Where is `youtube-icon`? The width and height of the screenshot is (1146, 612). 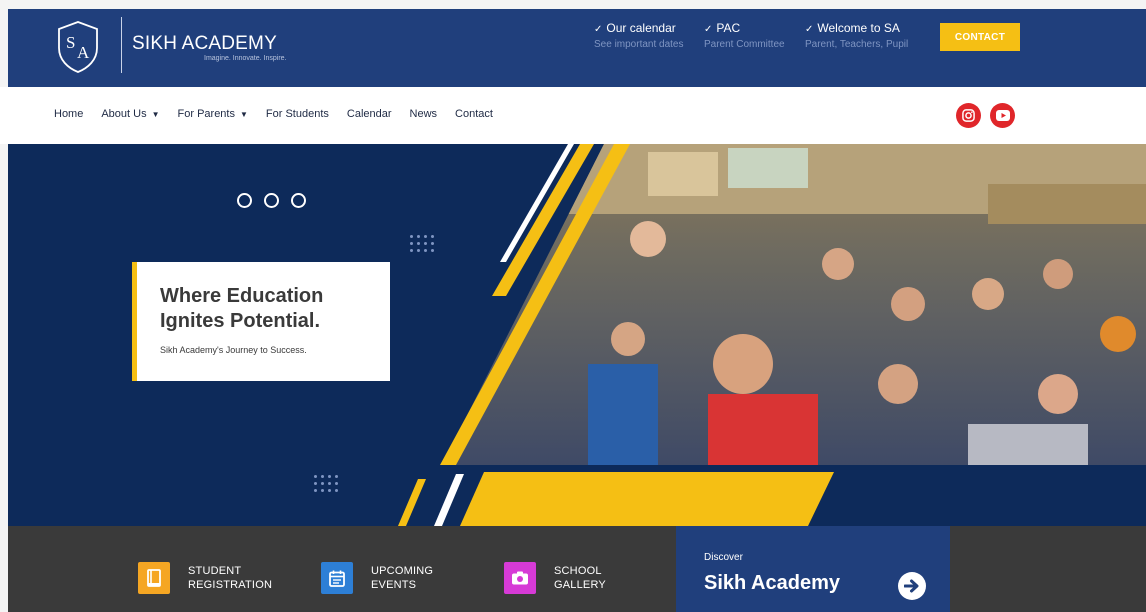 youtube-icon is located at coordinates (1002, 115).